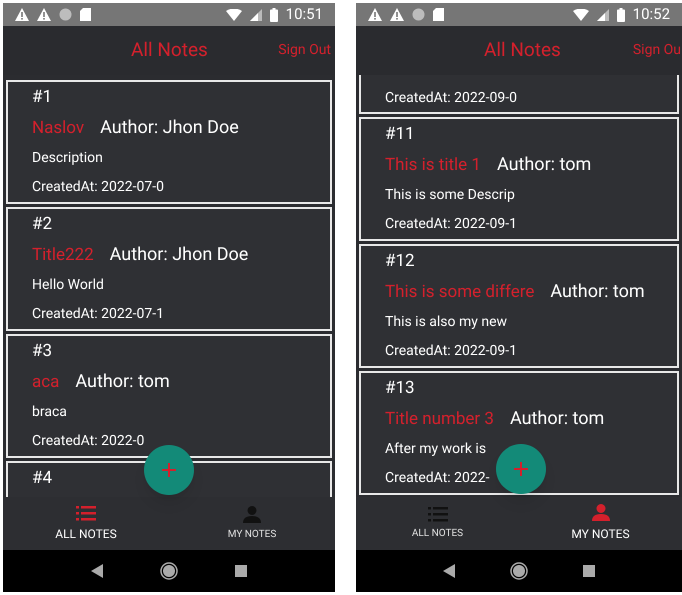 Image resolution: width=682 pixels, height=595 pixels. Describe the element at coordinates (439, 419) in the screenshot. I see `note-title: Title number 3` at that location.